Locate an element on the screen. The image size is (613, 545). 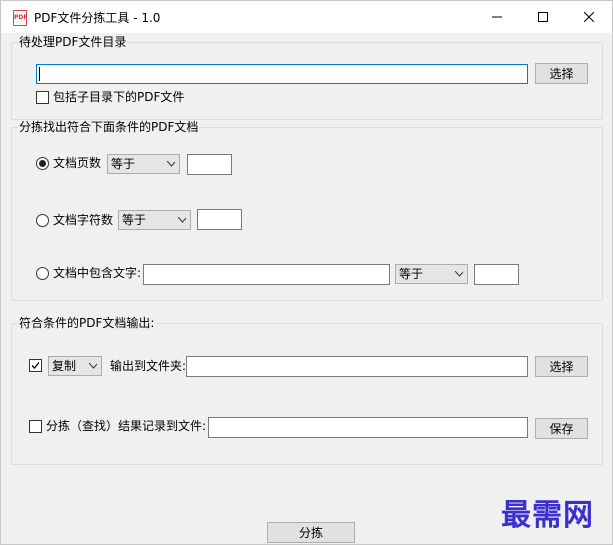
contains-text-operator-select: 等于 is located at coordinates (431, 274).